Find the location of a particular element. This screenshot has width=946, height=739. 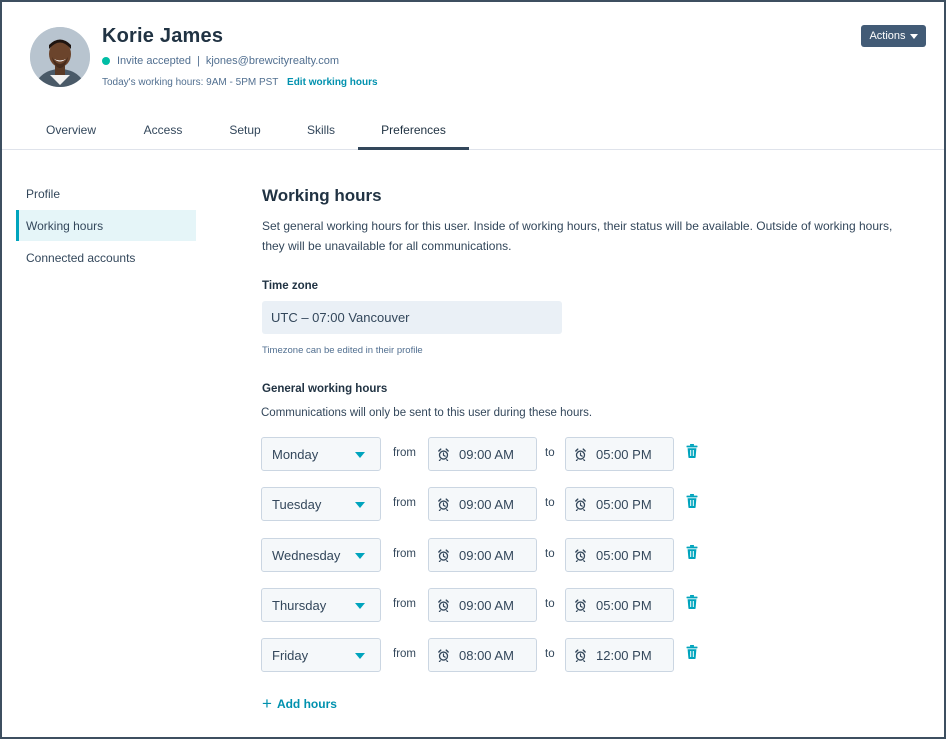

end-time-field-friday: 12:00 PM is located at coordinates (619, 655).